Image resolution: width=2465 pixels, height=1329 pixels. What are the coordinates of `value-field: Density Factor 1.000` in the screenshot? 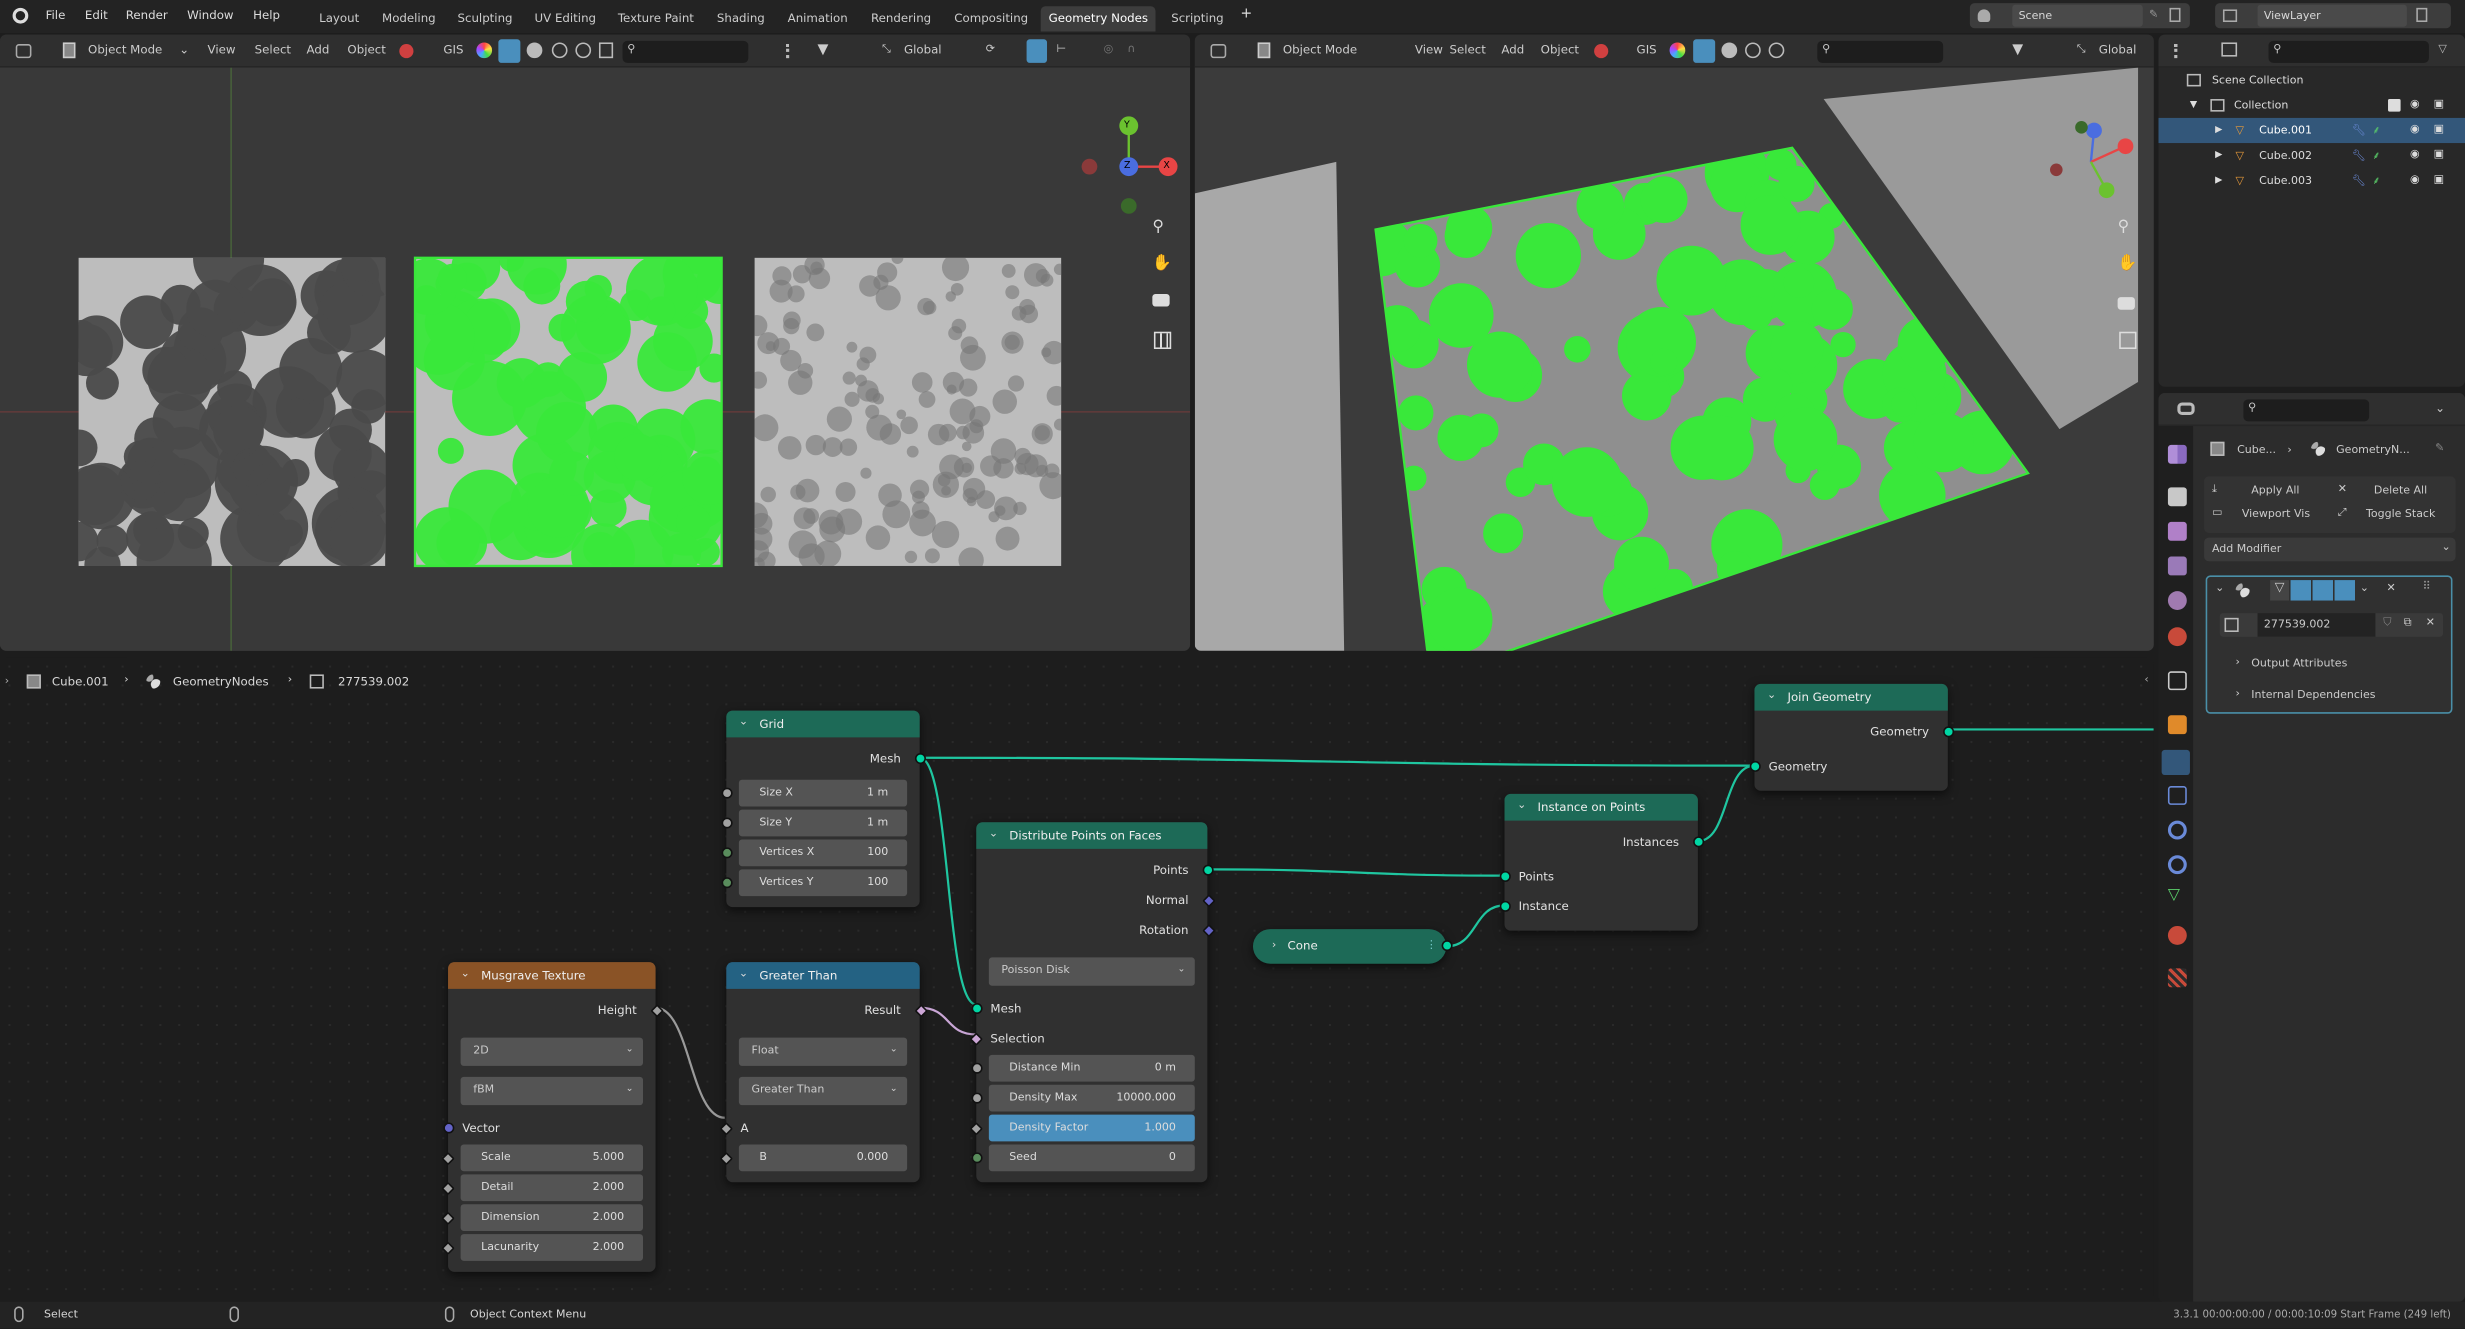 It's located at (1091, 1128).